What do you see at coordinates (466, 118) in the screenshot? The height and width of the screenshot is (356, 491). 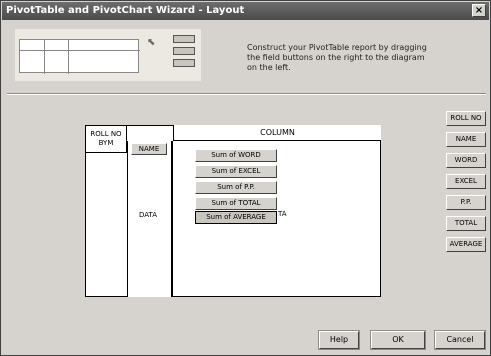 I see `field-button-roll-no: ROLL NO` at bounding box center [466, 118].